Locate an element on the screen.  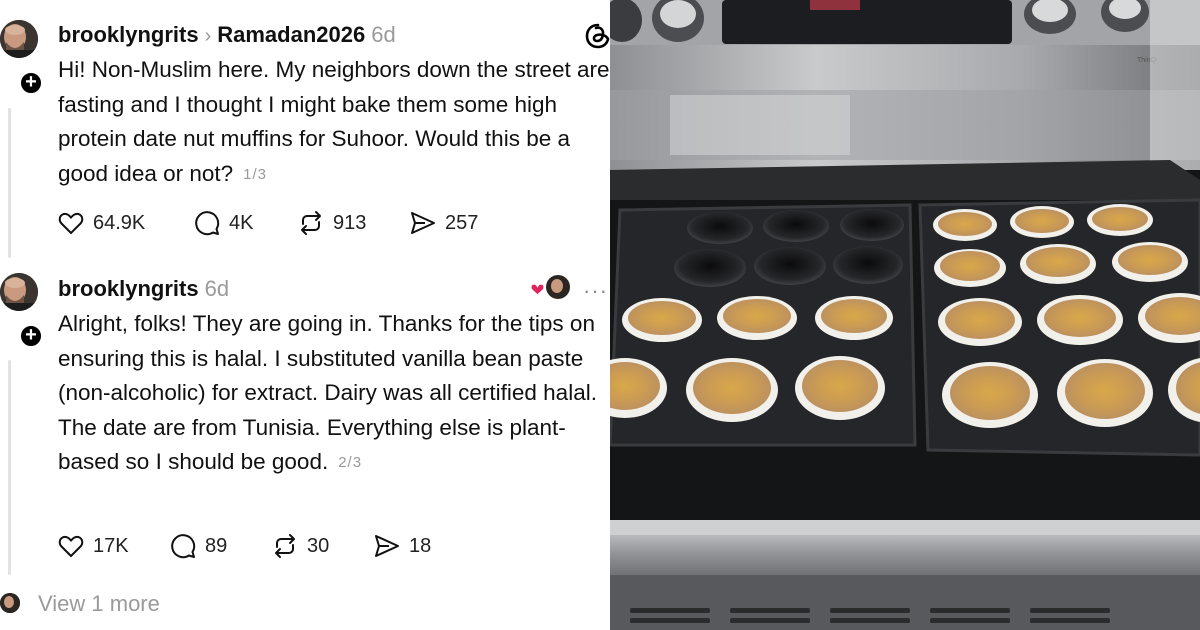
threads-logo-icon is located at coordinates (597, 36).